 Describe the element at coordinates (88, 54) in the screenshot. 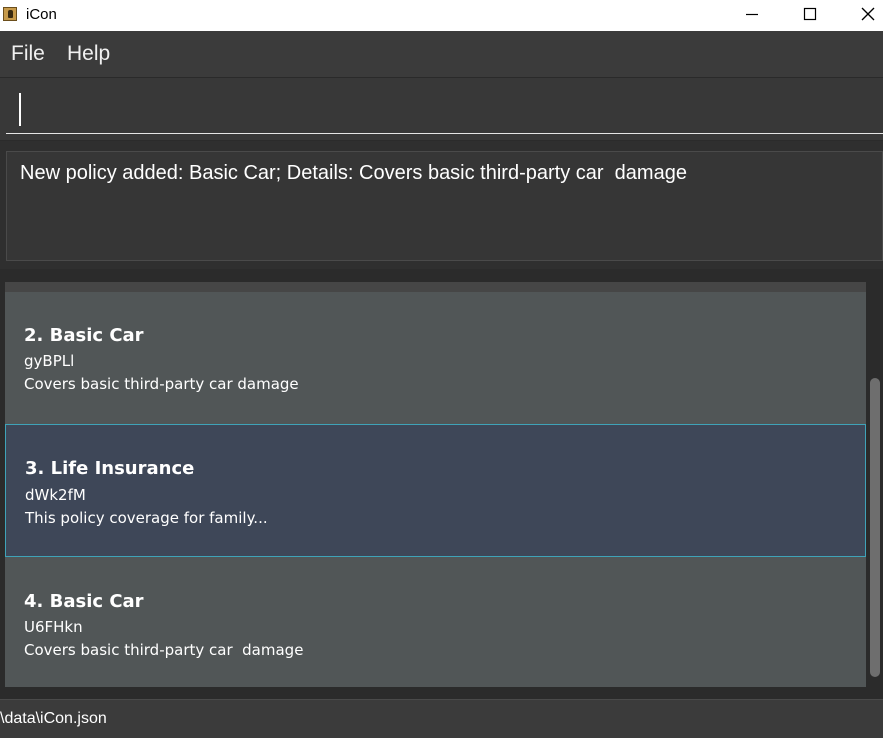

I see `menu-help: Help` at that location.